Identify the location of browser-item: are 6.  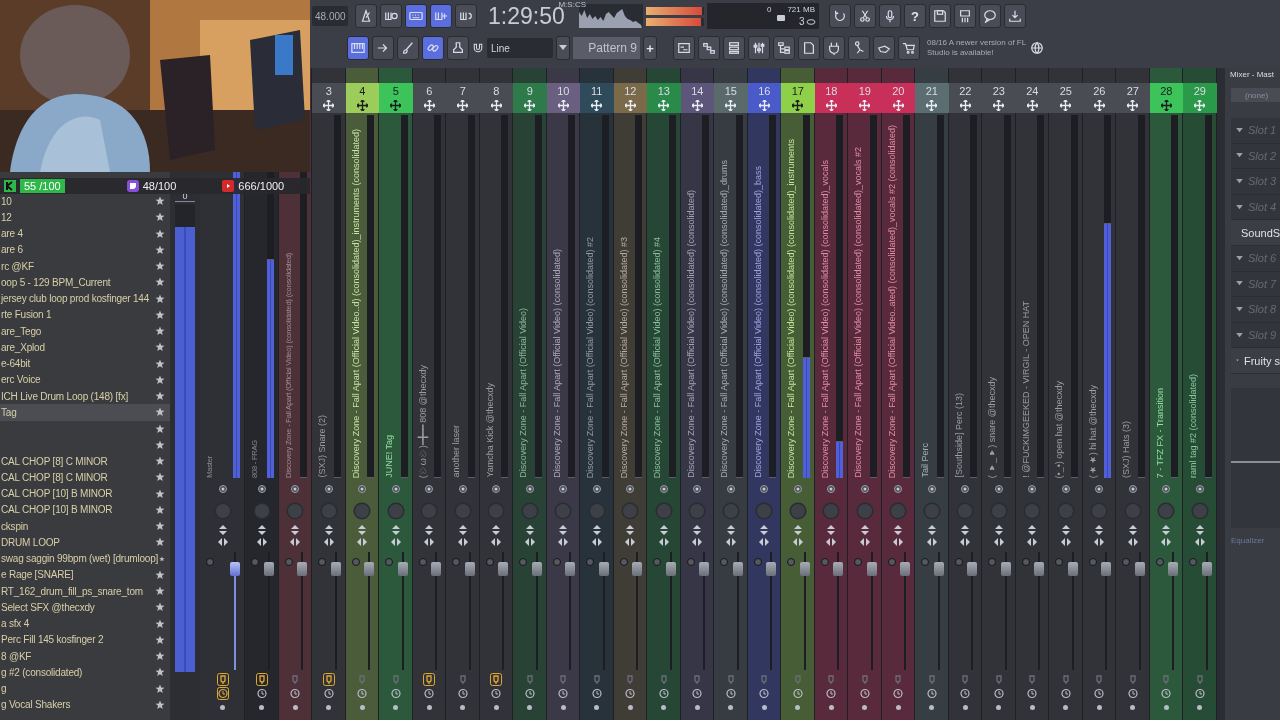
(85, 249).